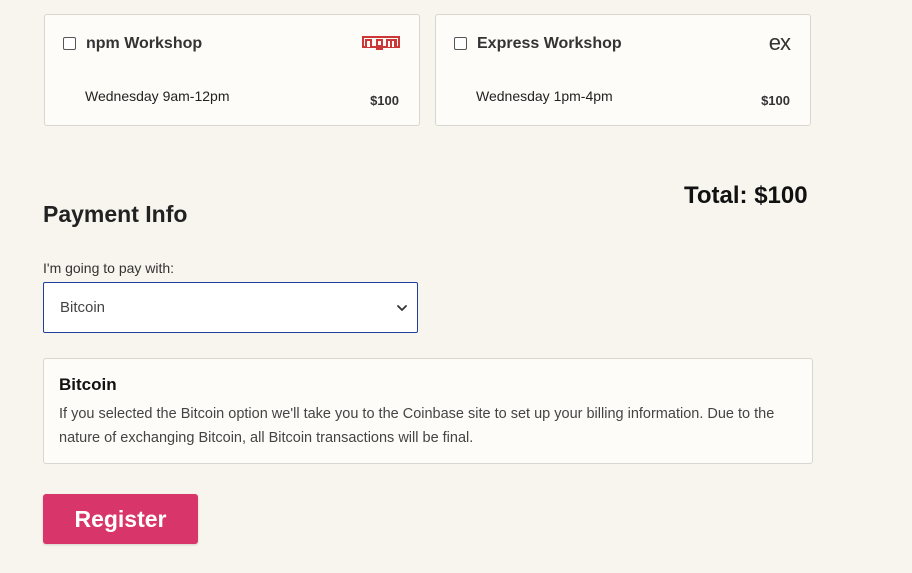 Image resolution: width=912 pixels, height=573 pixels. Describe the element at coordinates (69, 43) in the screenshot. I see `npm-workshop-checkbox` at that location.